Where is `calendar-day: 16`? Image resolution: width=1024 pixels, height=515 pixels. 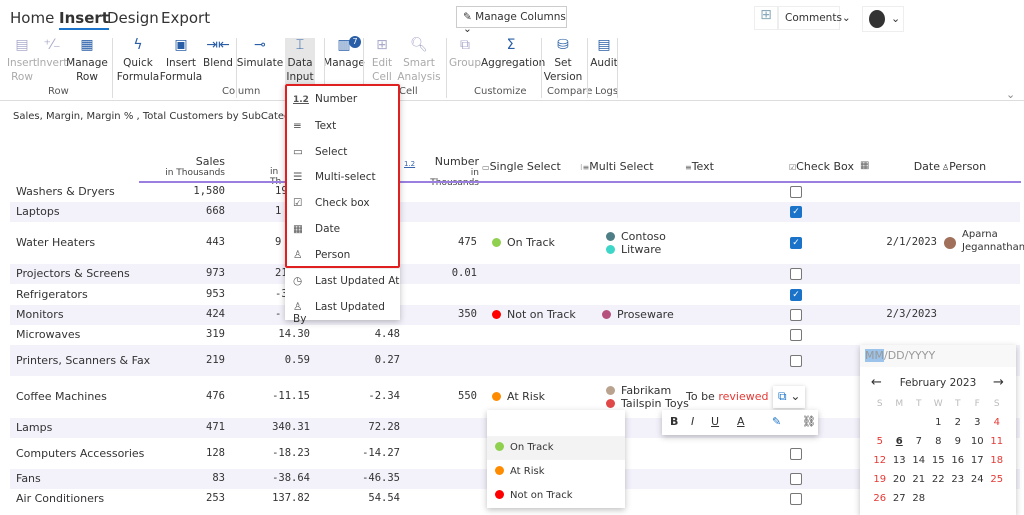
calendar-day: 16 is located at coordinates (958, 460).